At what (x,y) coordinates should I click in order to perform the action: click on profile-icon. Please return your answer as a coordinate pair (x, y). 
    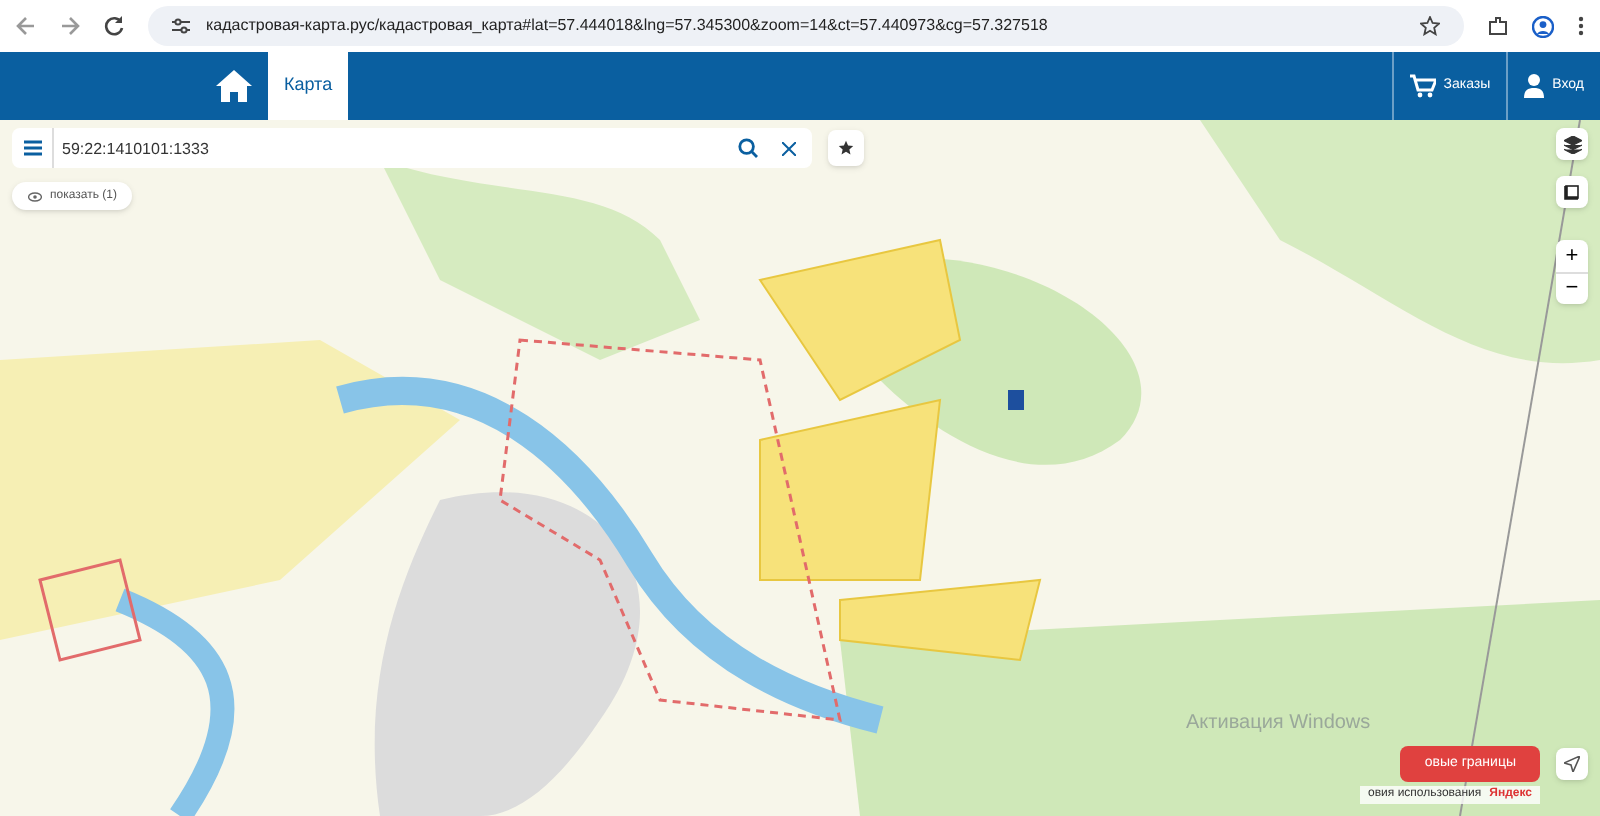
    Looking at the image, I should click on (1543, 26).